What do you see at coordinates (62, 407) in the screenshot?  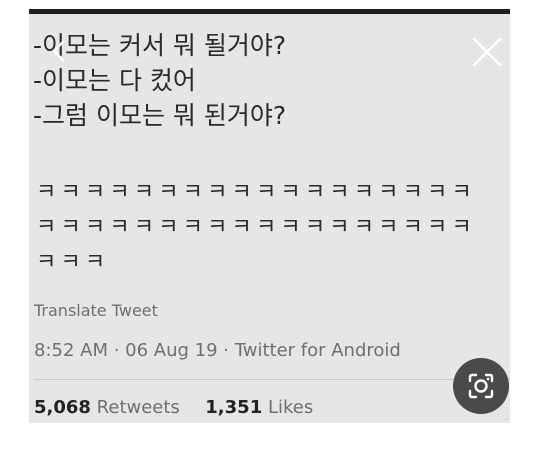 I see `retweet-count: 5,068` at bounding box center [62, 407].